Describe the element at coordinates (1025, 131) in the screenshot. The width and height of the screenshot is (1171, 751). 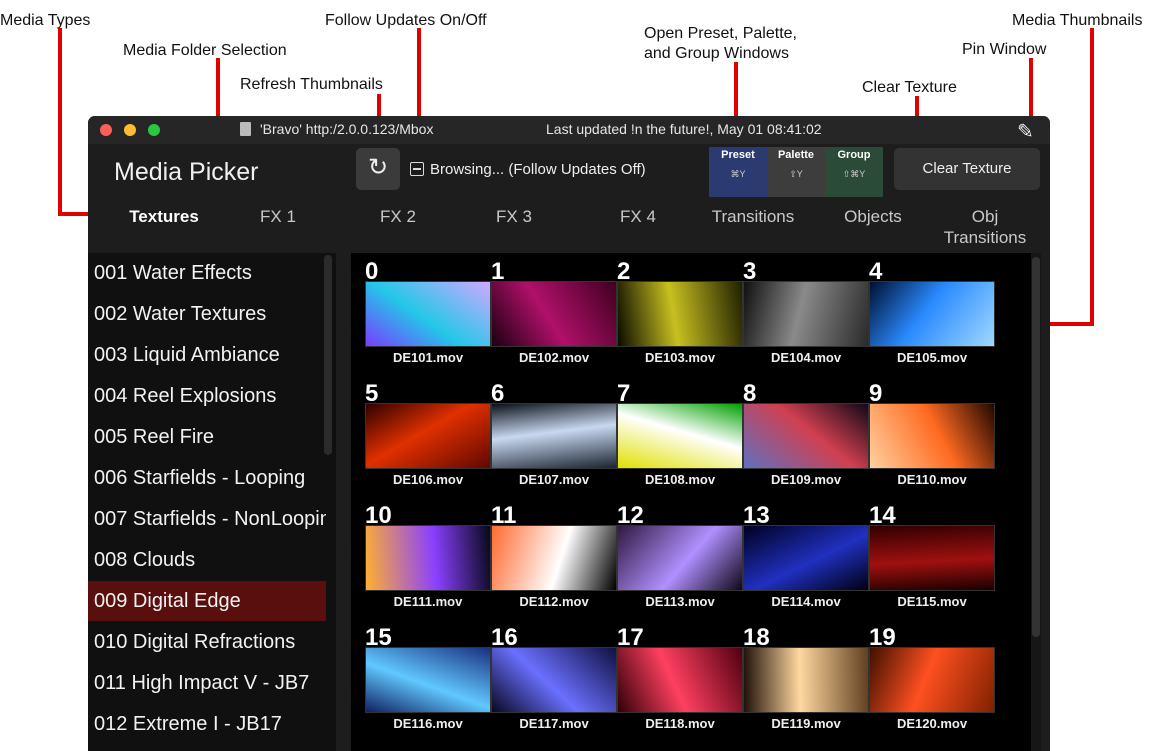
I see `pin-icon: ✎` at that location.